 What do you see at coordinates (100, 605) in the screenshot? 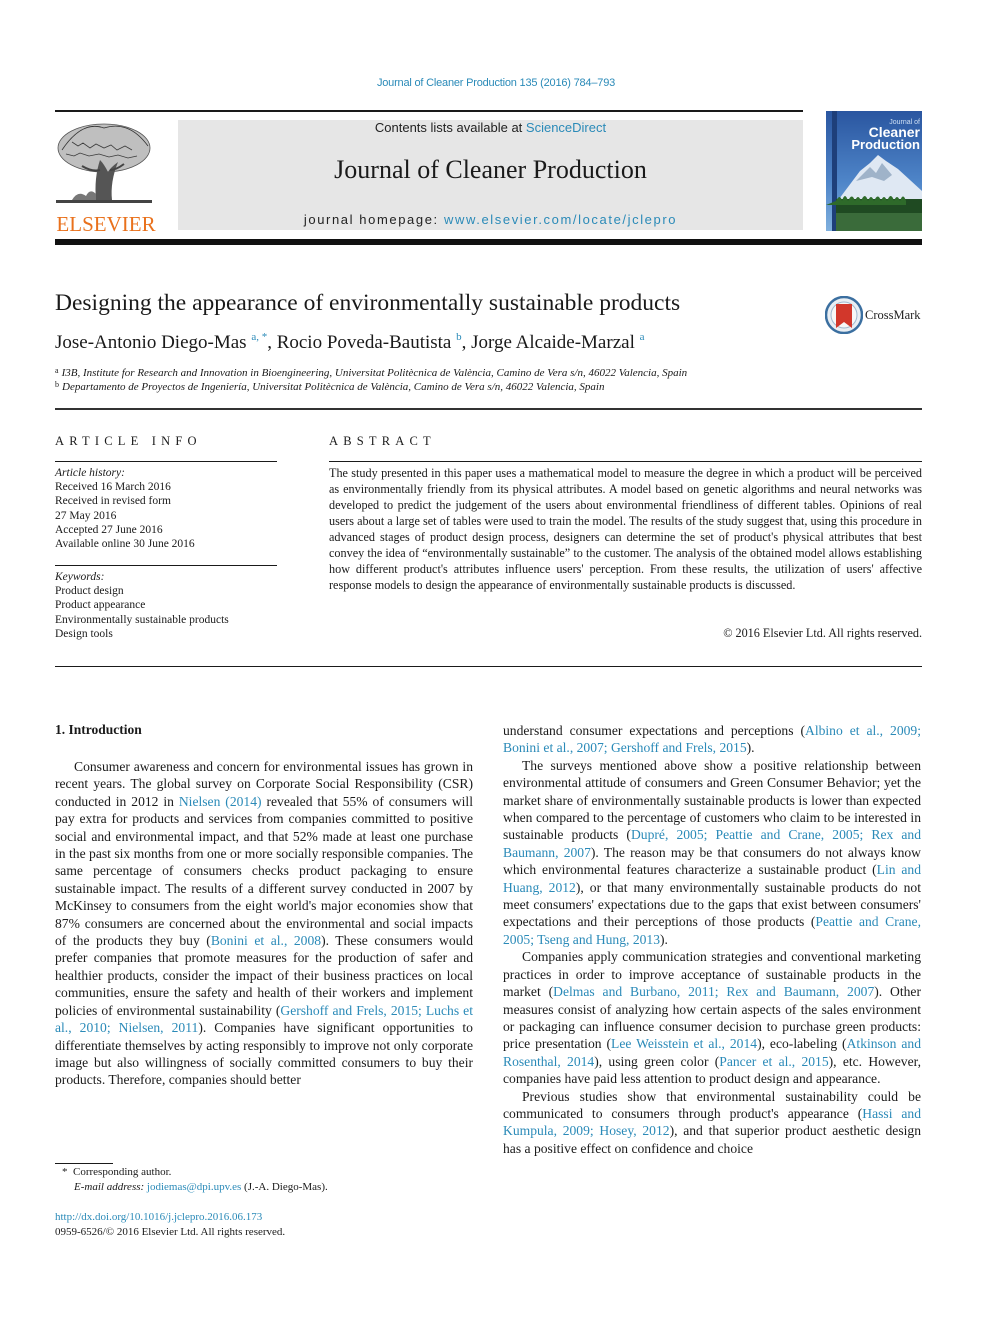
I see `keyword-item: Product appearance` at bounding box center [100, 605].